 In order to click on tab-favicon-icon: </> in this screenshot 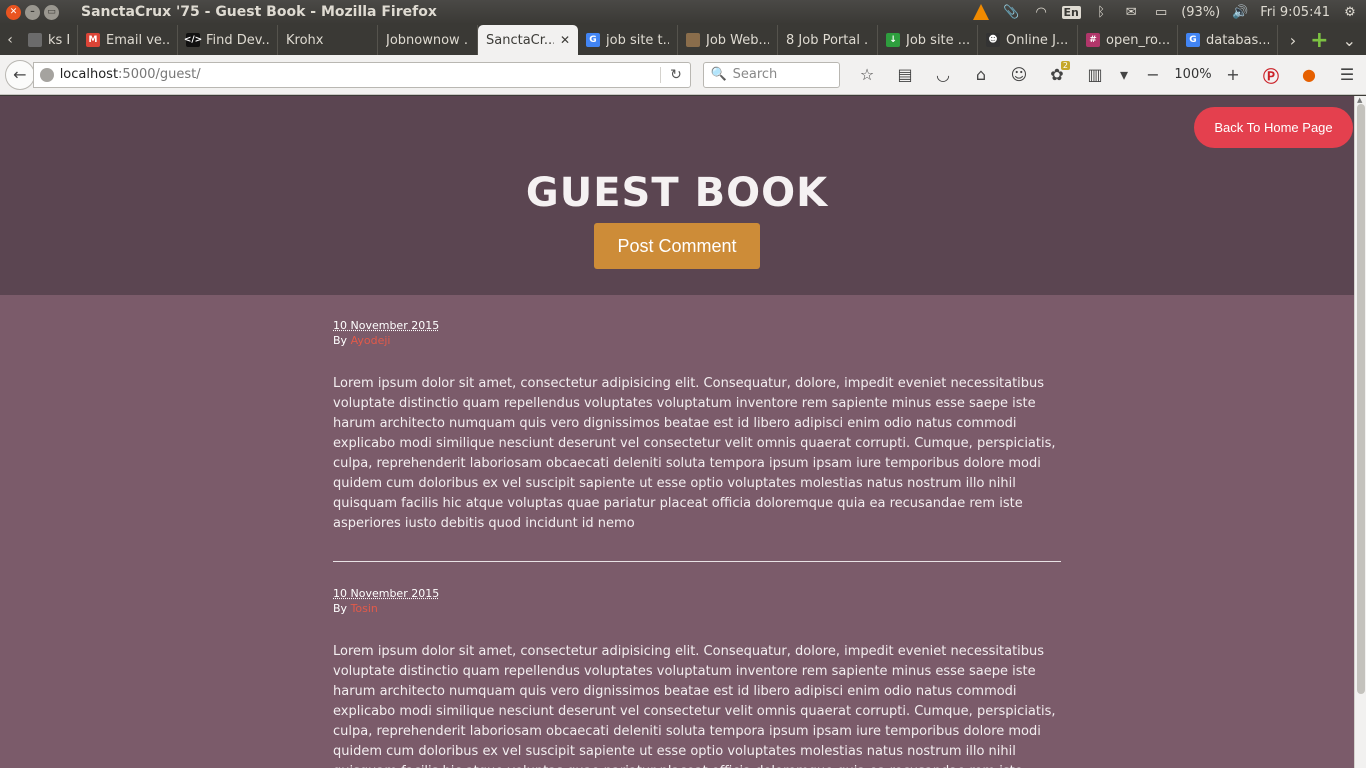, I will do `click(193, 40)`.